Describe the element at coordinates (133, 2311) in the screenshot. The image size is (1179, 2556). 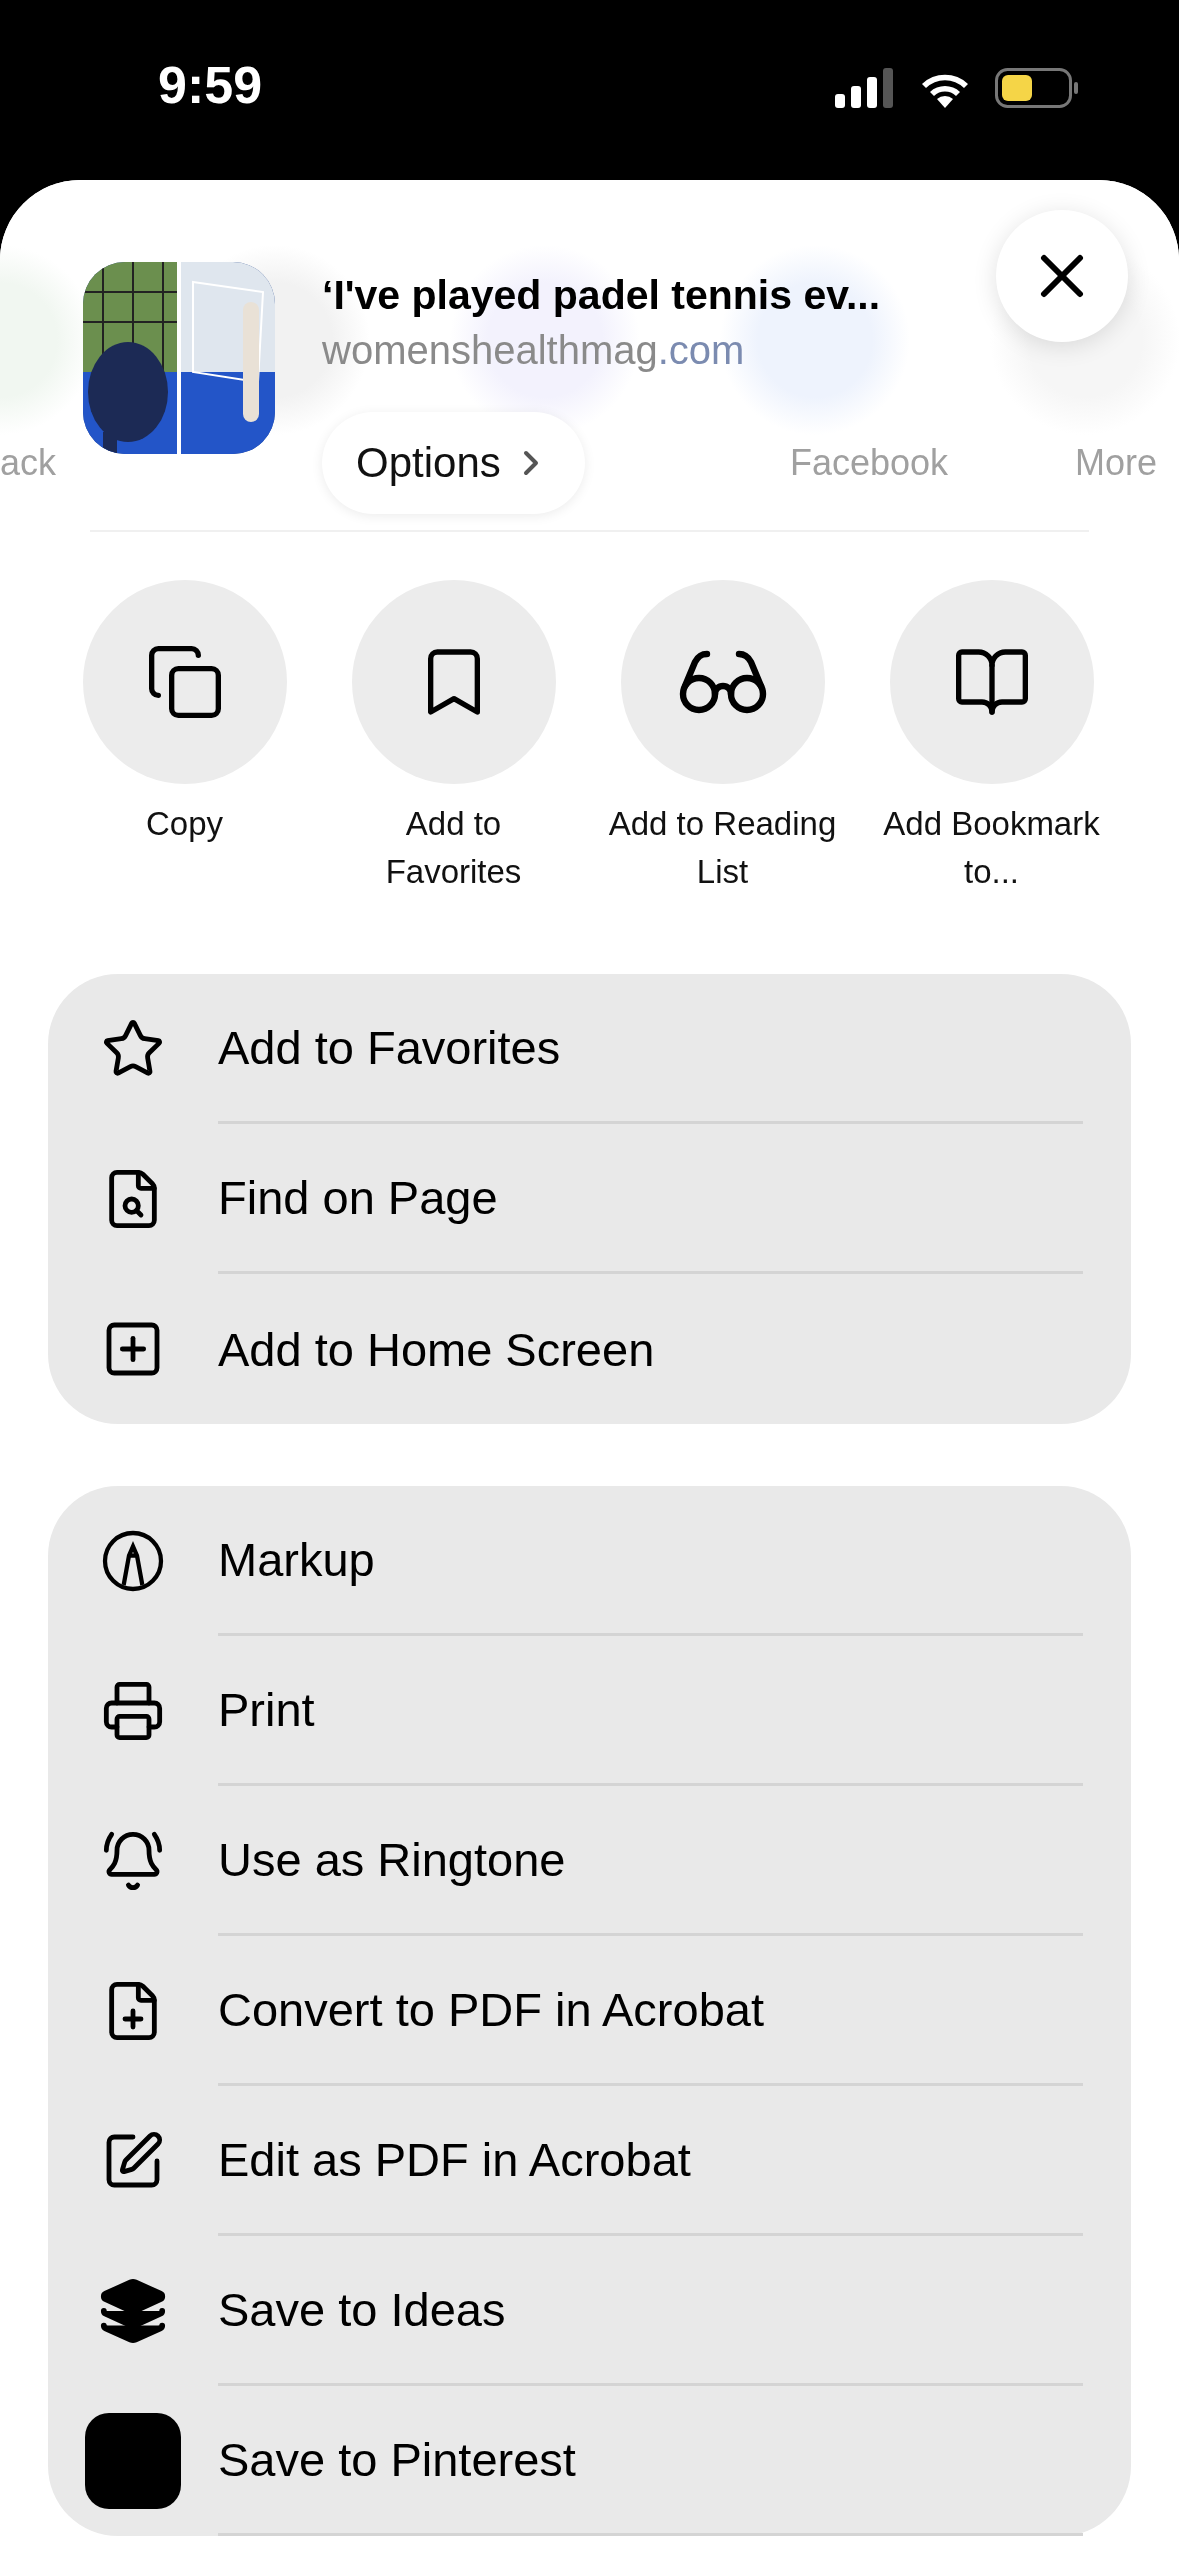
I see `layers-icon` at that location.